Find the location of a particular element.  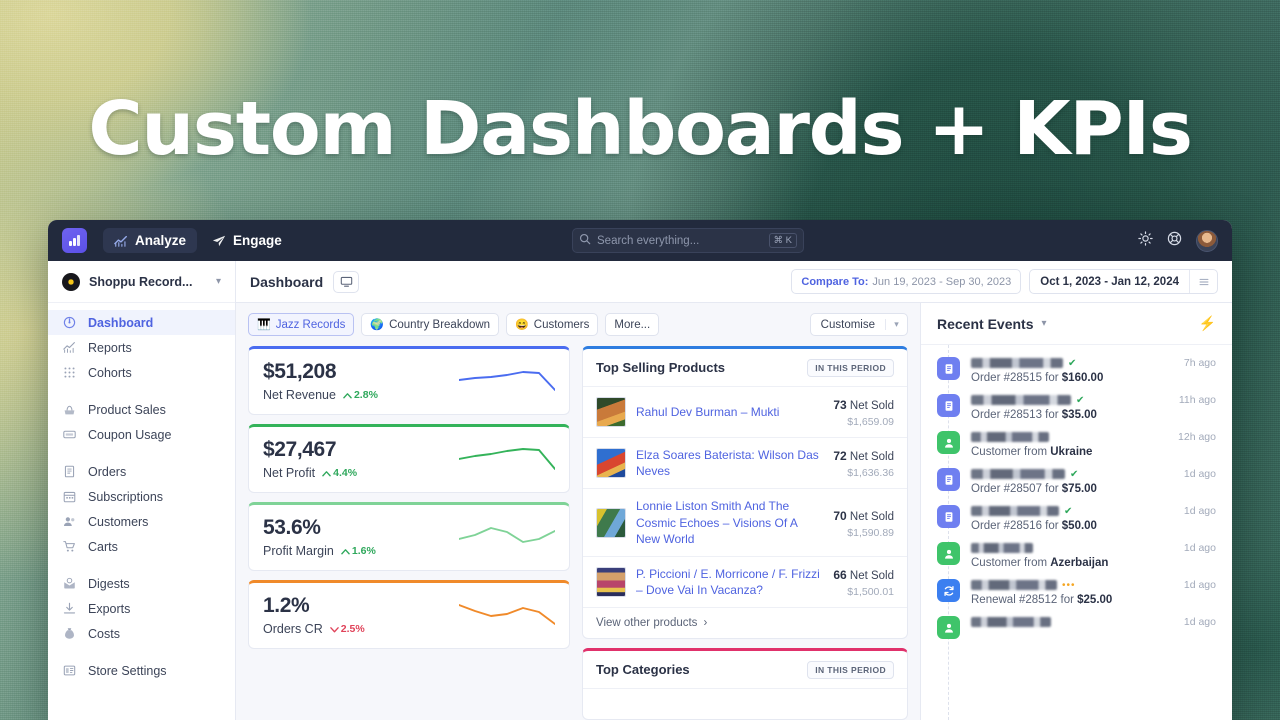

list-item: ••• 1d ago Renewal #28512 for $25.00 is located at coordinates (1076, 592).